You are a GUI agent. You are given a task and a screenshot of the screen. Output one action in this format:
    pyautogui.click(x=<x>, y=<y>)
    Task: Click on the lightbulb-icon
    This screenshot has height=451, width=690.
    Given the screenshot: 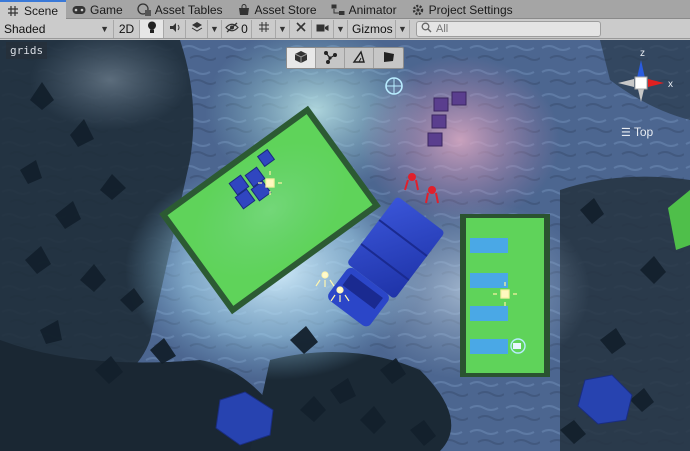 What is the action you would take?
    pyautogui.click(x=152, y=29)
    